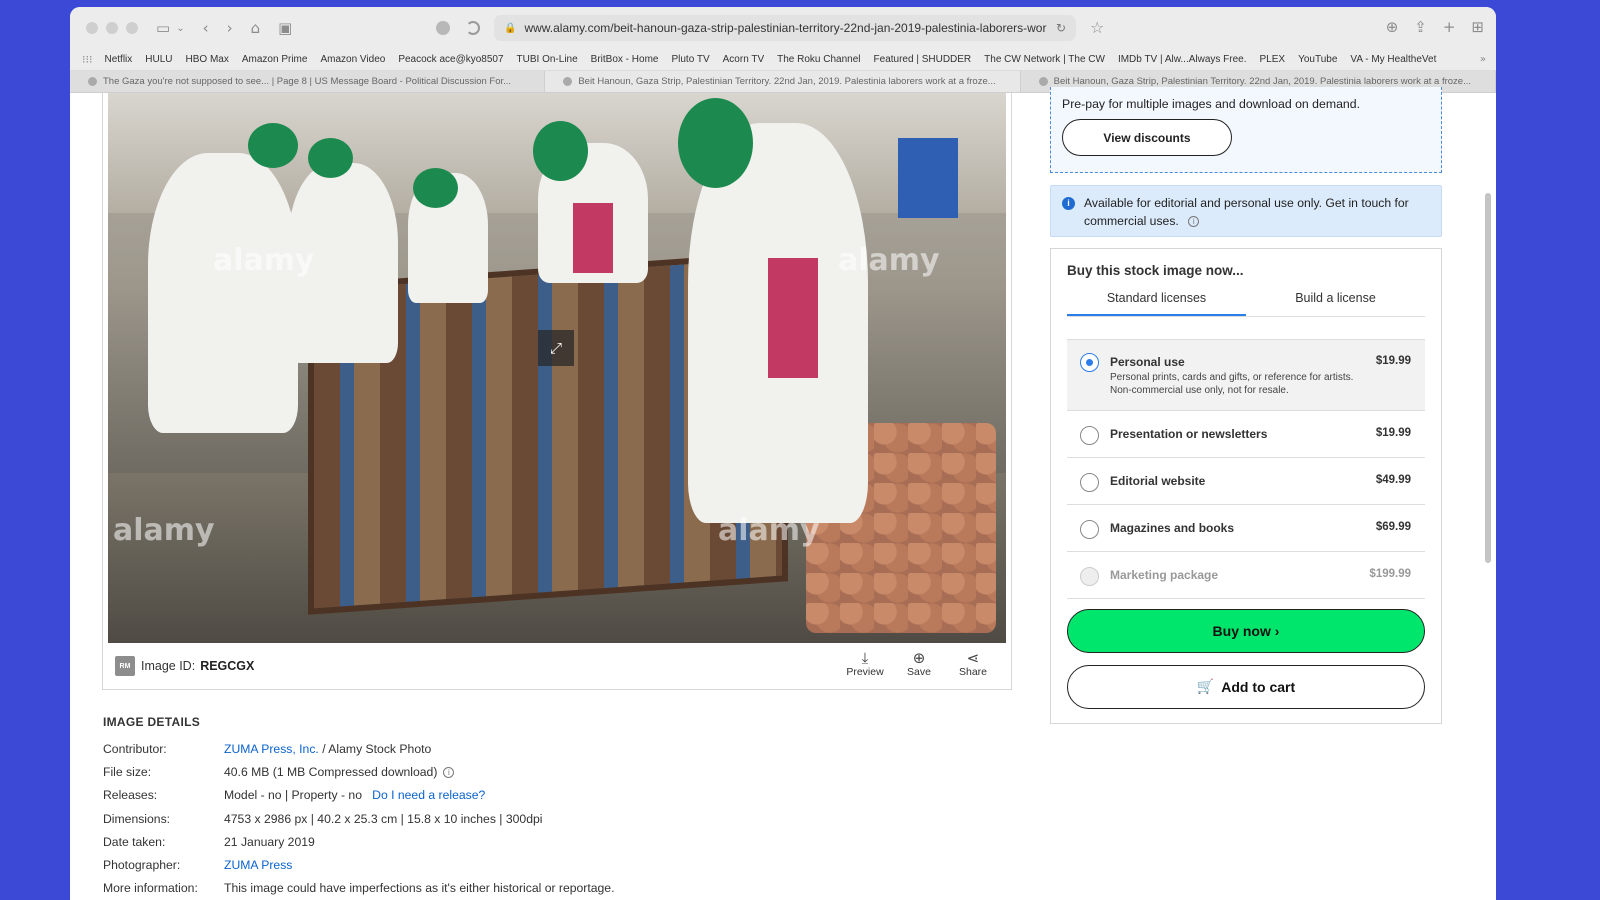 The image size is (1600, 900). What do you see at coordinates (256, 28) in the screenshot?
I see `home-icon: ⌂` at bounding box center [256, 28].